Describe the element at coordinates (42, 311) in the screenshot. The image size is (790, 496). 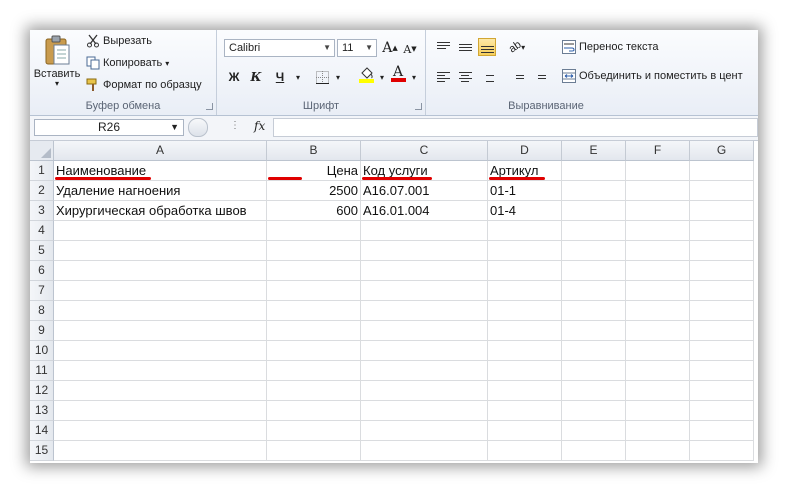
I see `row-header-8: 8` at that location.